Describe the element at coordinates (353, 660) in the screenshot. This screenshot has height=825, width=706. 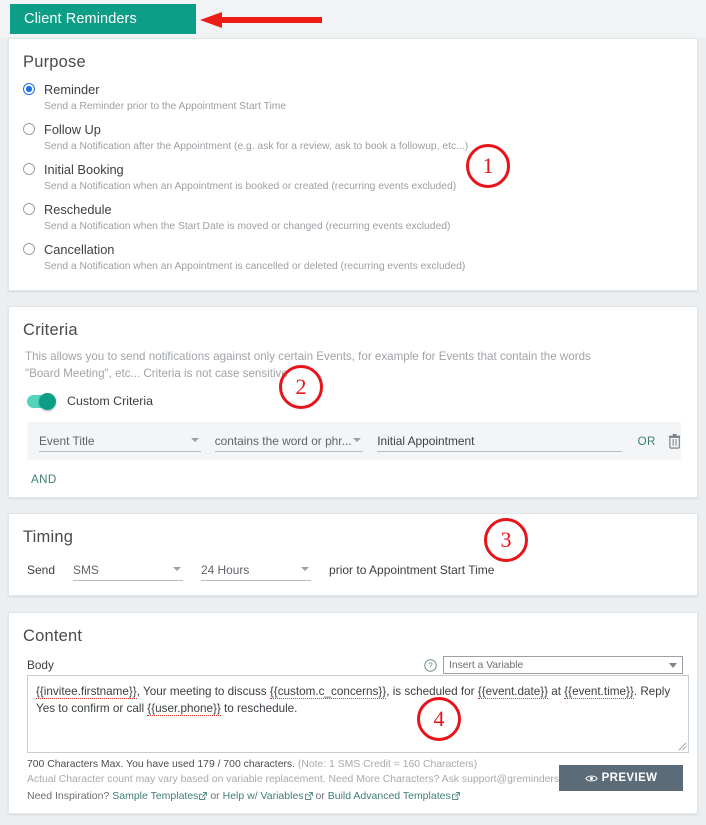
I see `body-row: Body ? Insert a Variable` at that location.